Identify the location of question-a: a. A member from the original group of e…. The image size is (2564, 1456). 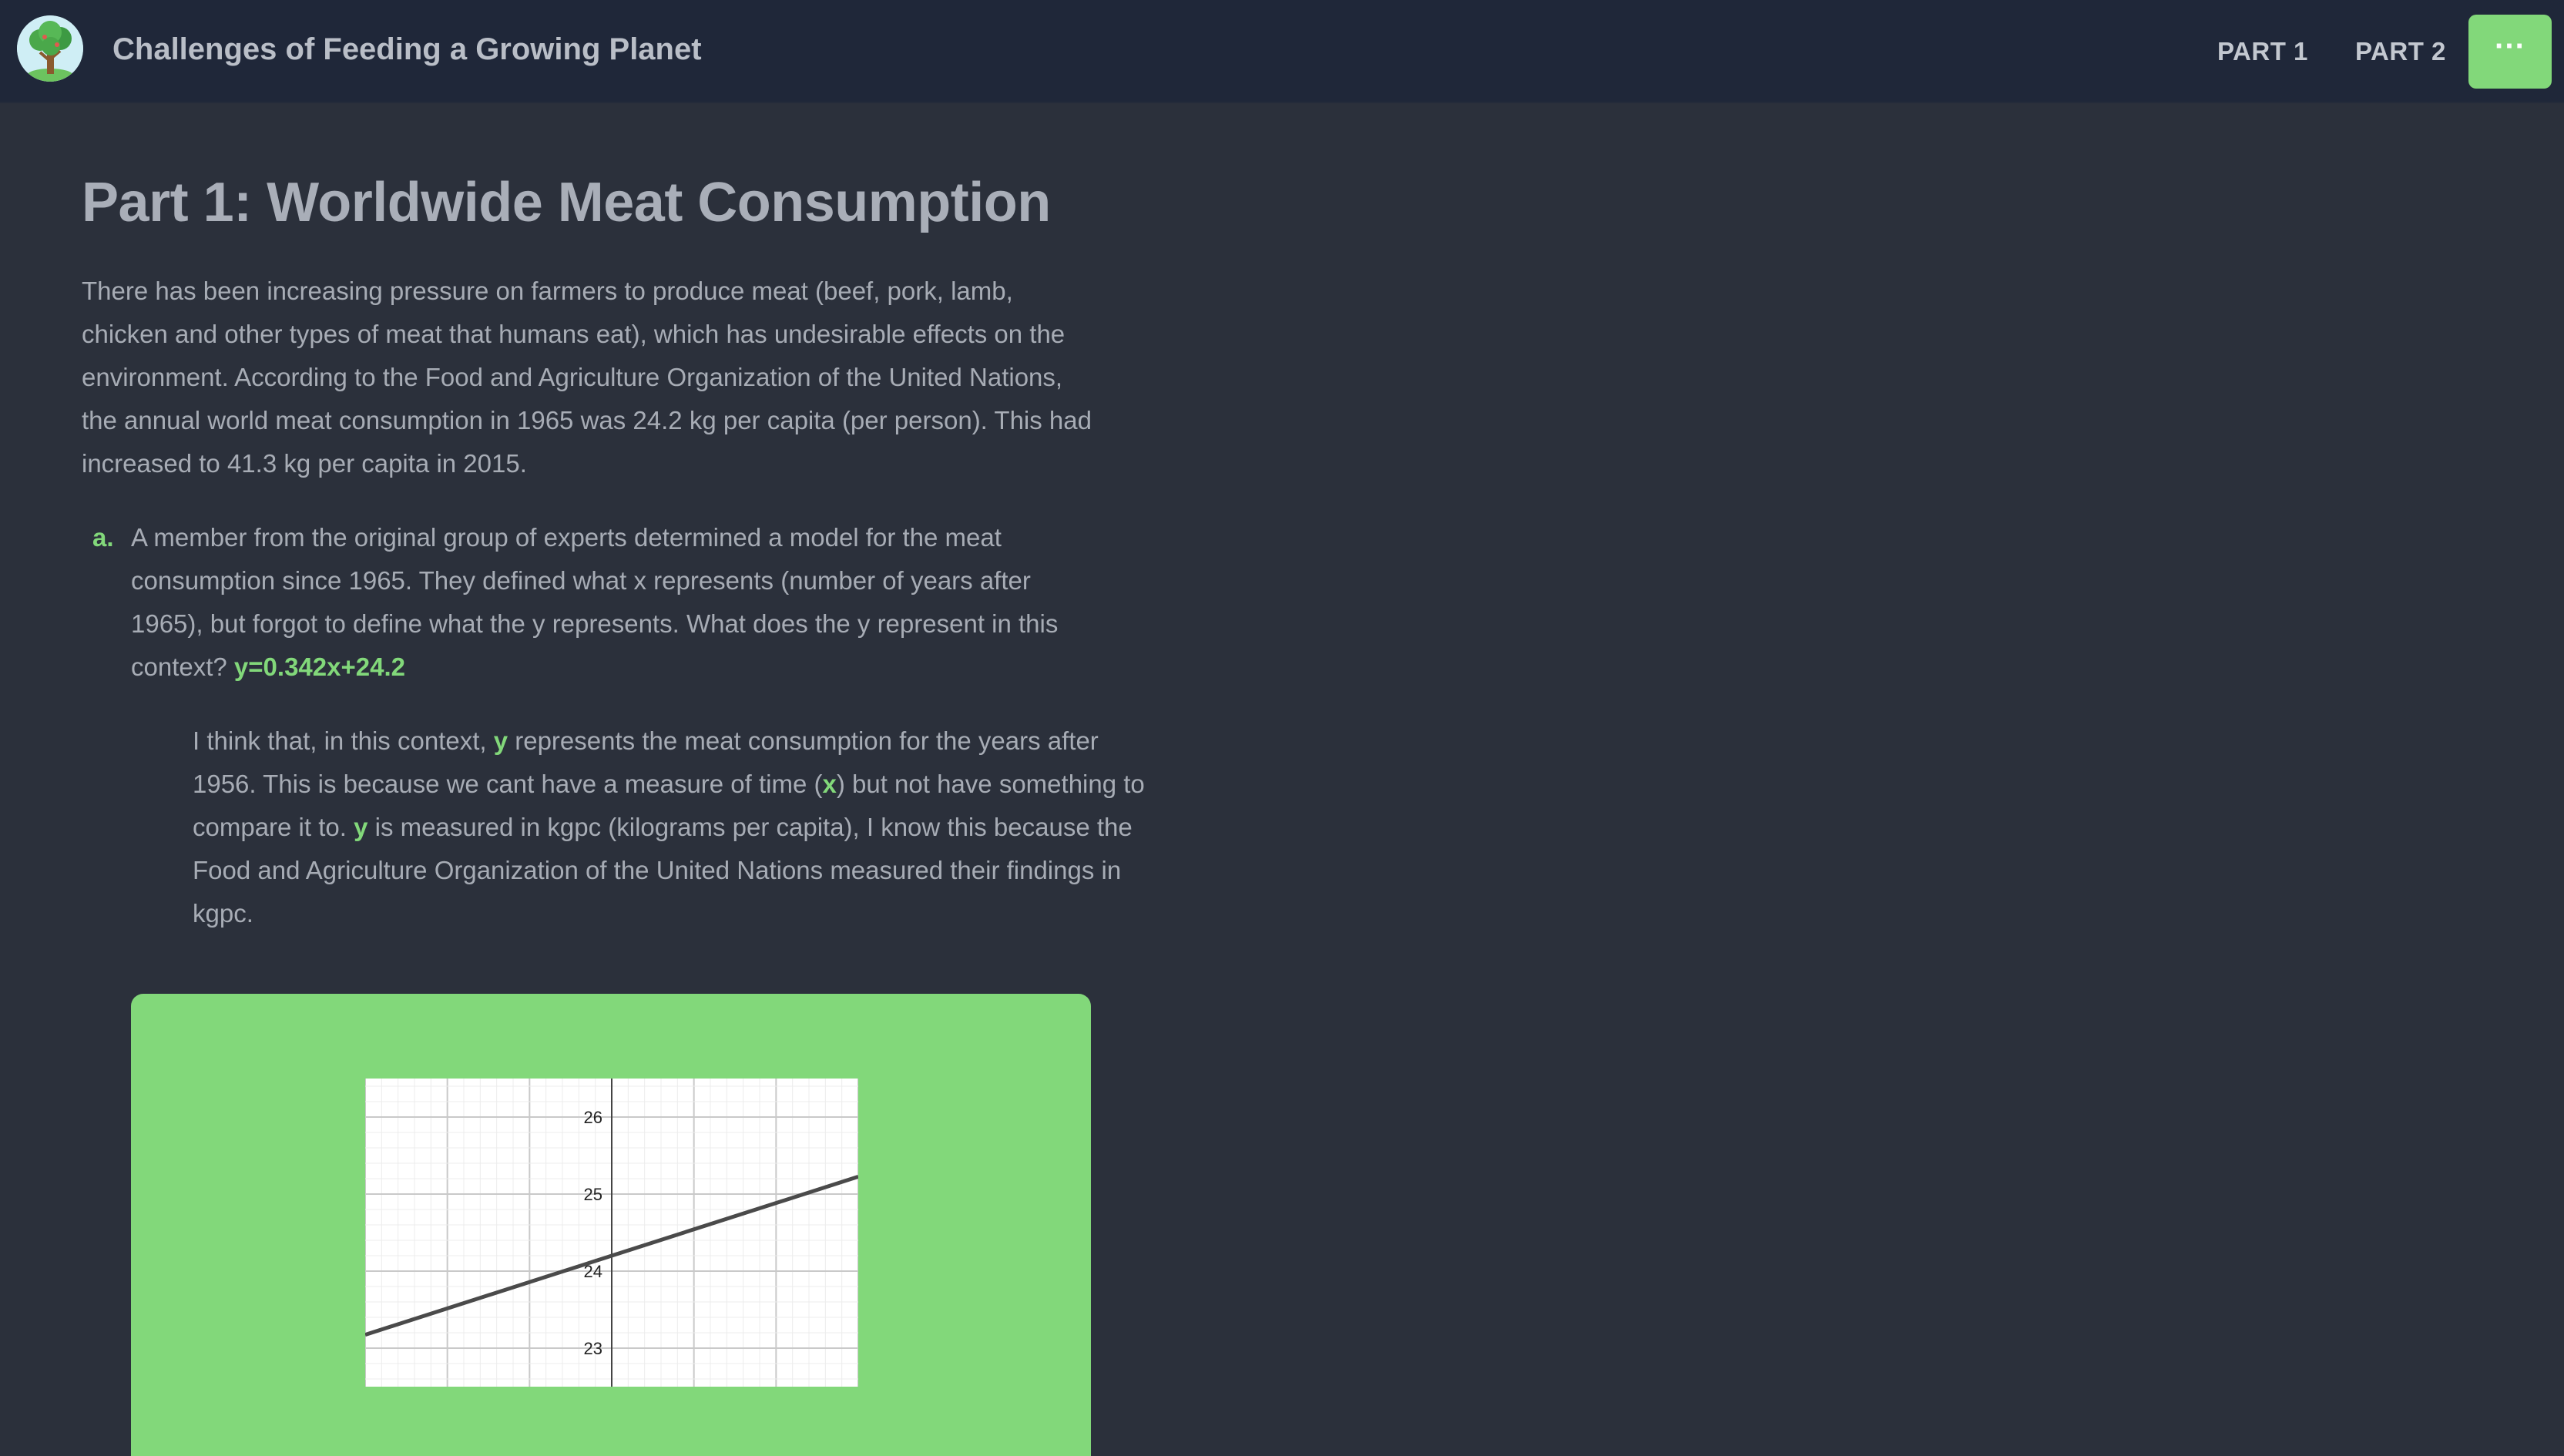
(590, 602).